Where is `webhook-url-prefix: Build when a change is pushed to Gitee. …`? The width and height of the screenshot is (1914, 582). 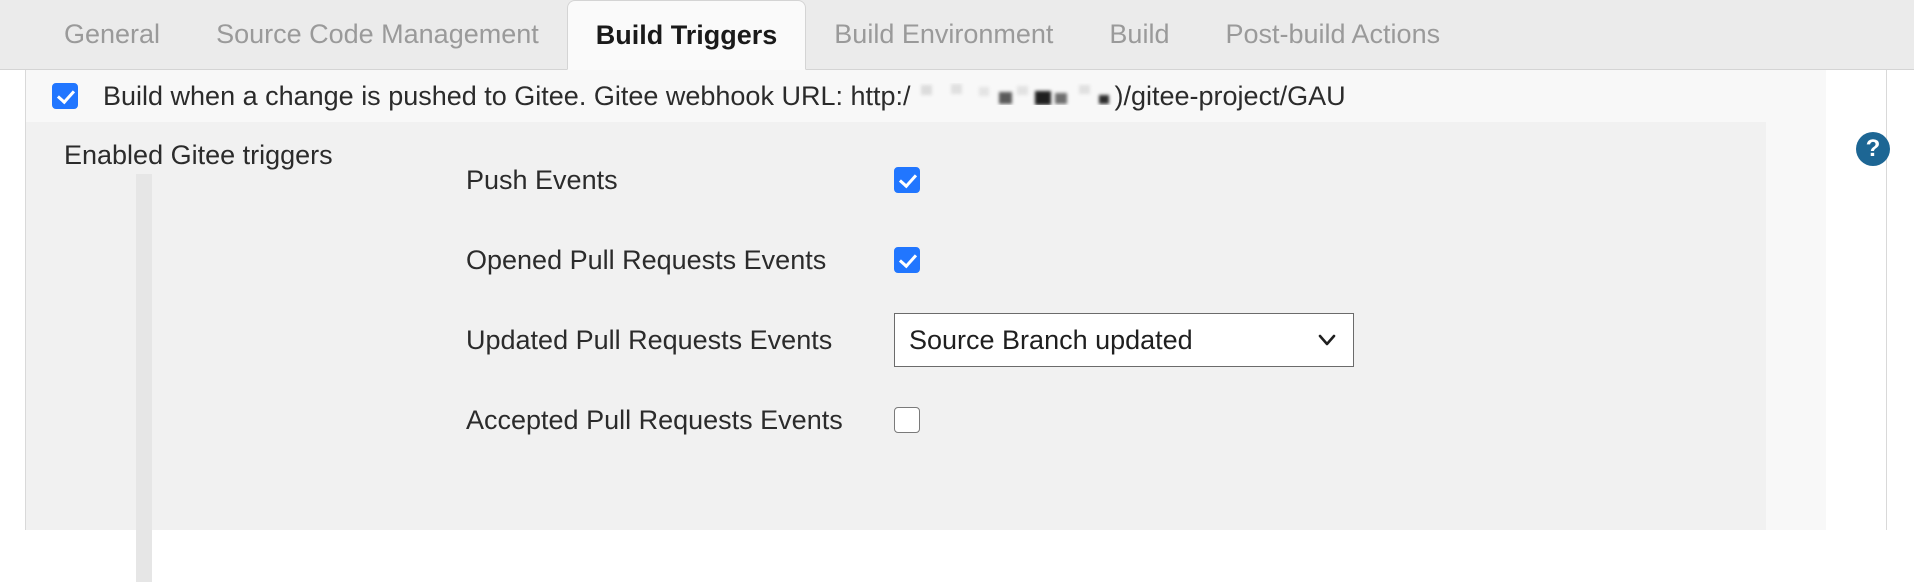
webhook-url-prefix: Build when a change is pushed to Gitee. … is located at coordinates (507, 95).